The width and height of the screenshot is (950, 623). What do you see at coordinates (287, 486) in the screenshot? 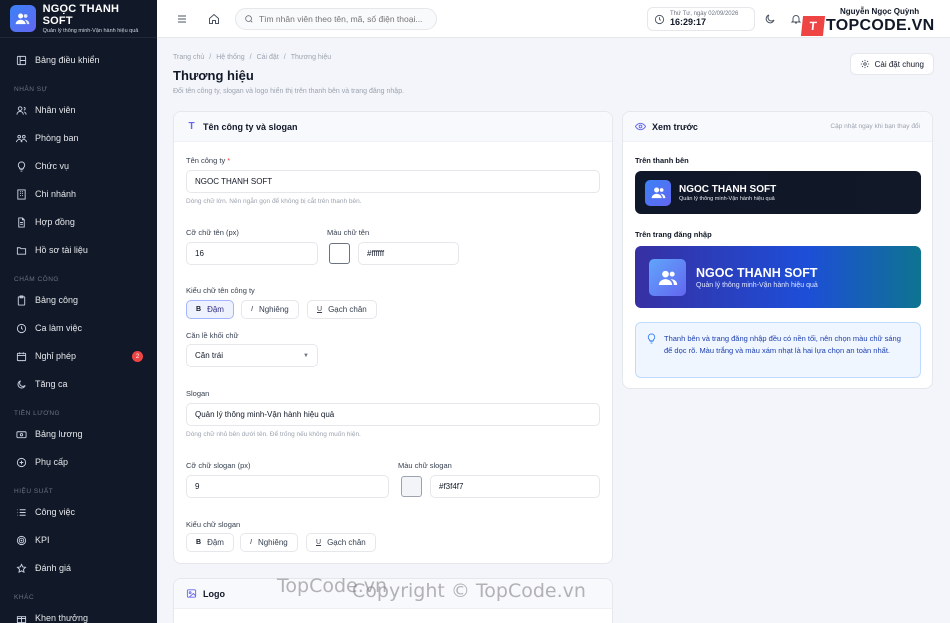
I see `slogan-size-input: 9` at bounding box center [287, 486].